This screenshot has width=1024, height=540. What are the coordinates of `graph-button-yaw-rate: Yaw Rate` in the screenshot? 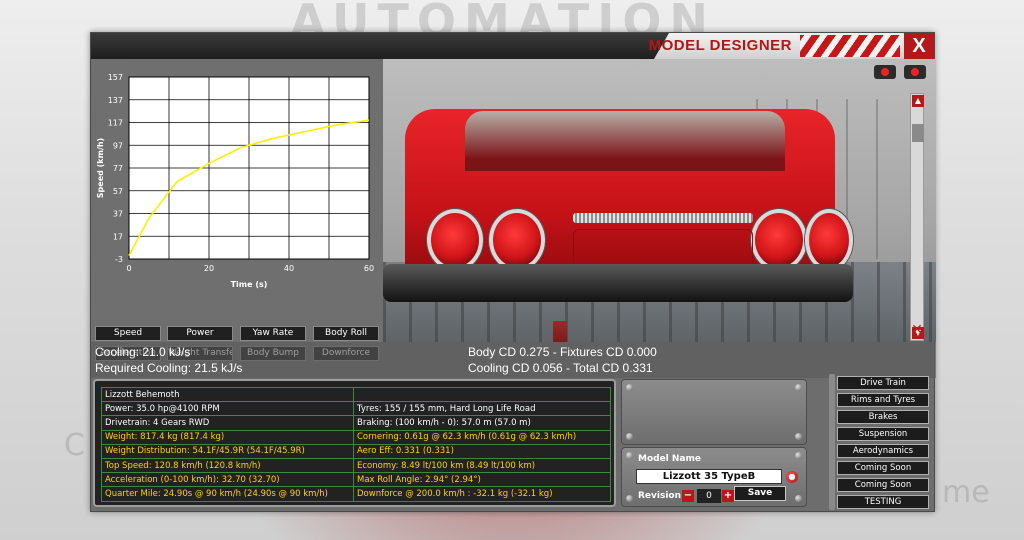 It's located at (273, 333).